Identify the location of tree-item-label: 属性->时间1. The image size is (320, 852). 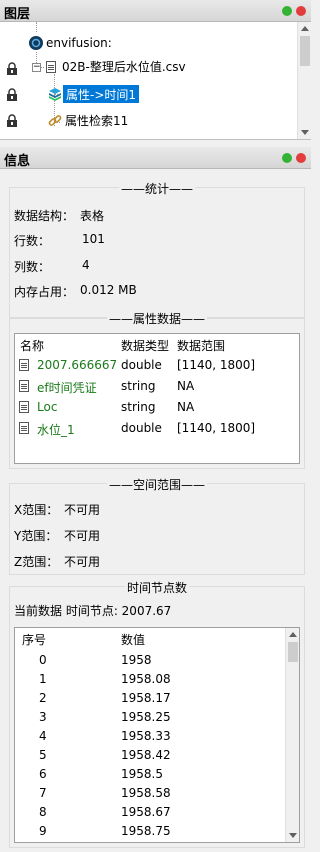
(101, 94).